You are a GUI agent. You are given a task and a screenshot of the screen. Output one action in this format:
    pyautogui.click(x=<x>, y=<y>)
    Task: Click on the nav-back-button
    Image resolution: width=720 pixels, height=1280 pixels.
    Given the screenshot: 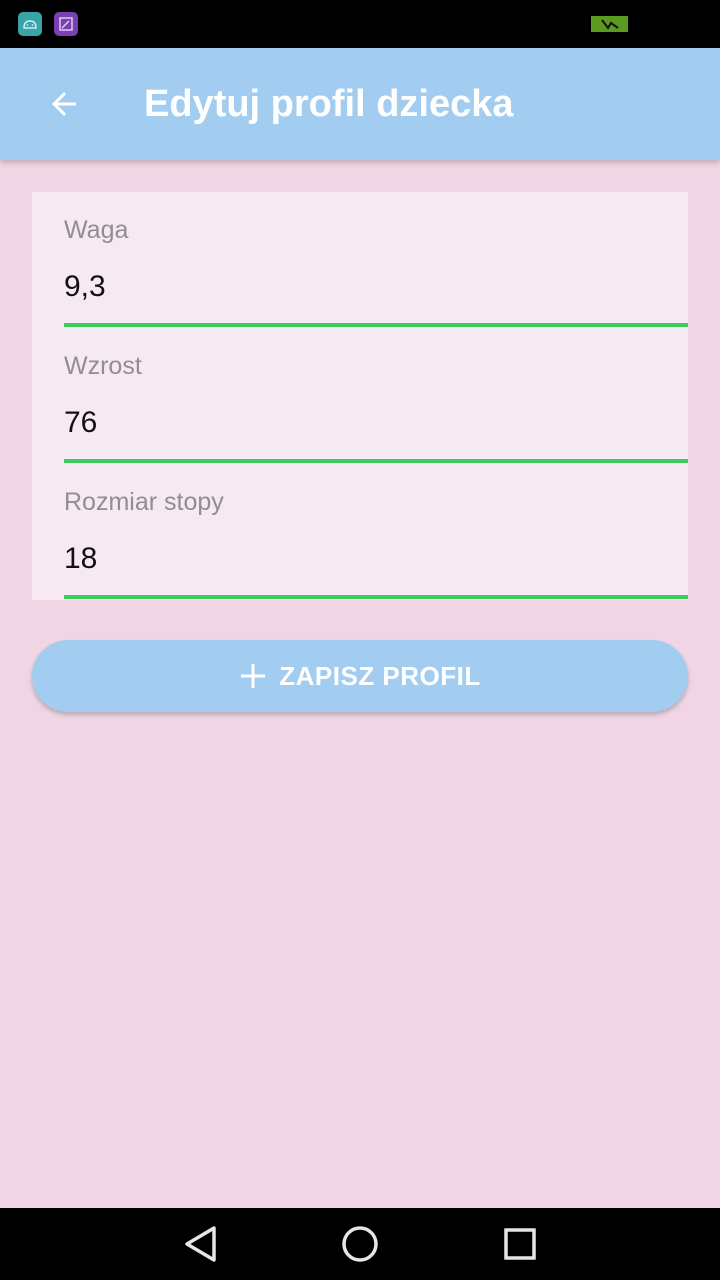 What is the action you would take?
    pyautogui.click(x=200, y=1244)
    